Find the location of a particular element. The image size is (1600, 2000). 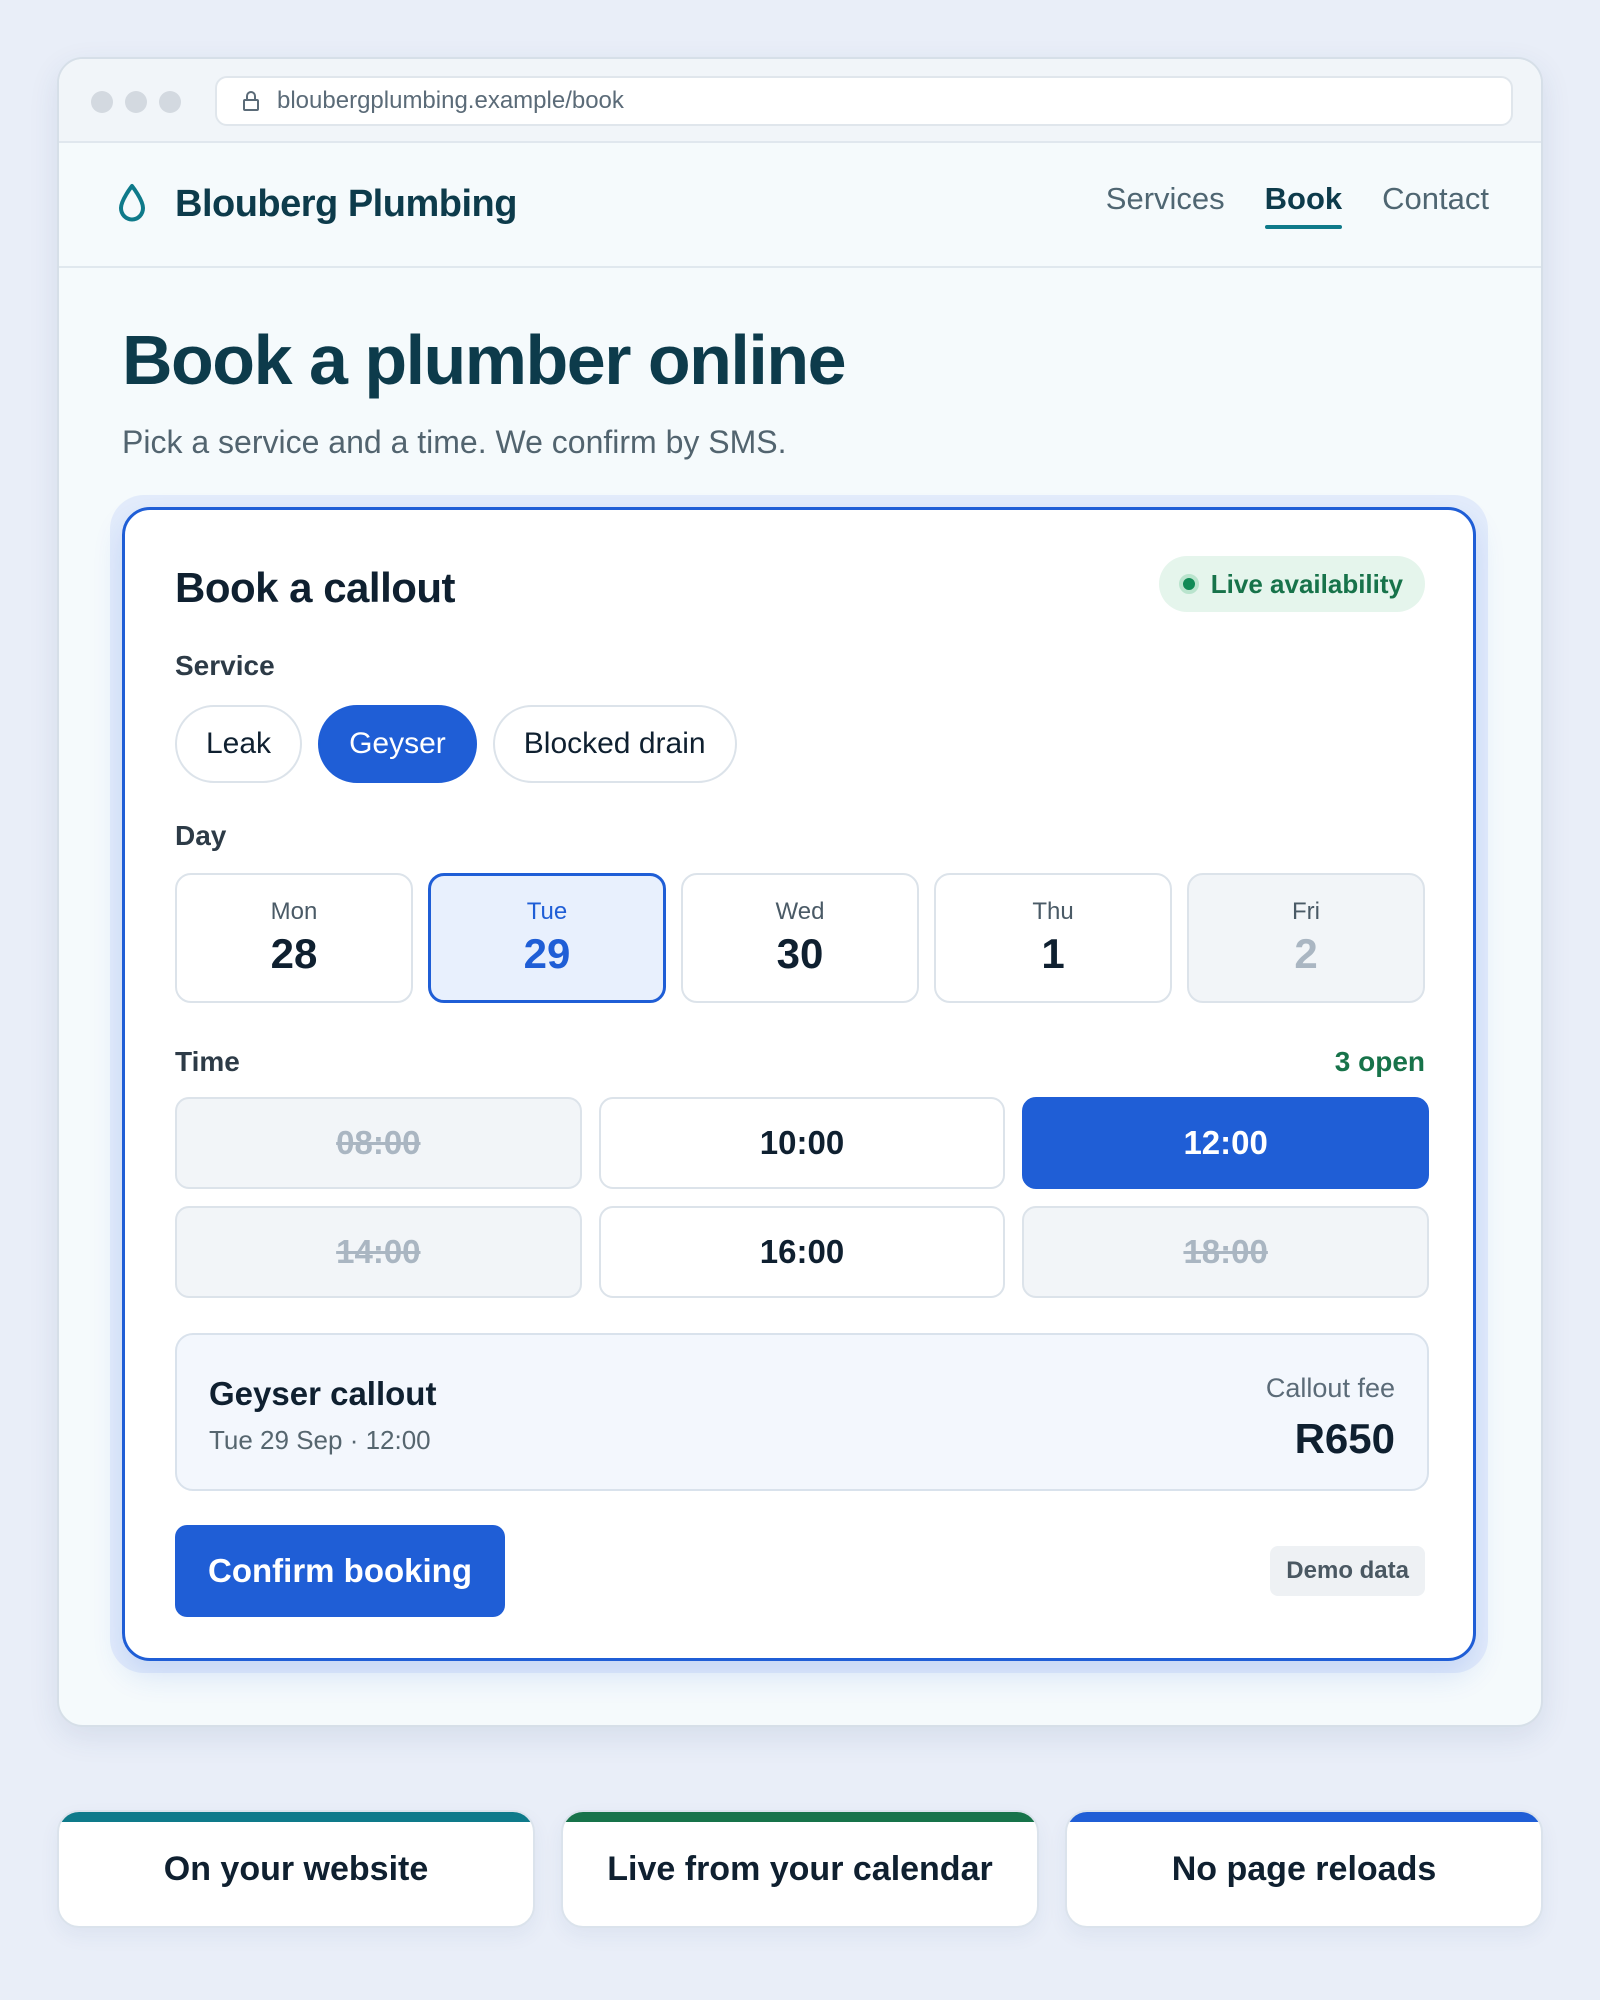

service-options: Leak Geyser Blocked drain is located at coordinates (456, 744).